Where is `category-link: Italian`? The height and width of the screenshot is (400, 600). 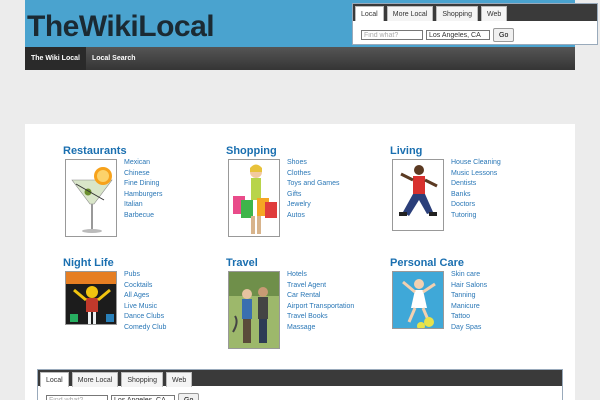 category-link: Italian is located at coordinates (143, 205).